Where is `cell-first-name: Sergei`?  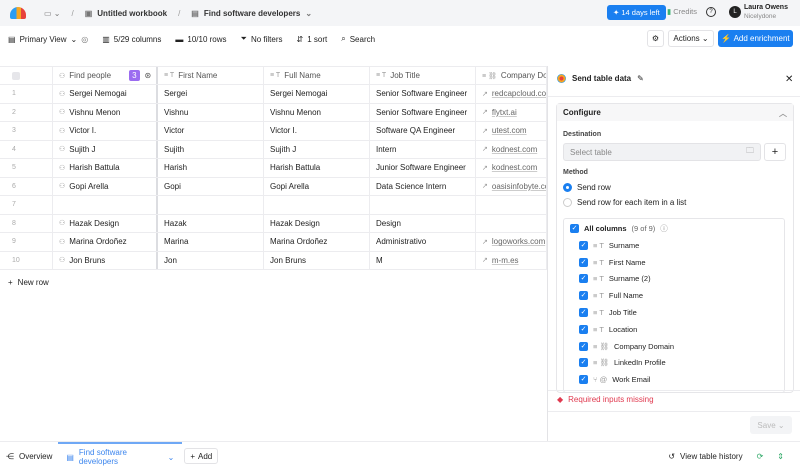
cell-first-name: Sergei is located at coordinates (211, 94).